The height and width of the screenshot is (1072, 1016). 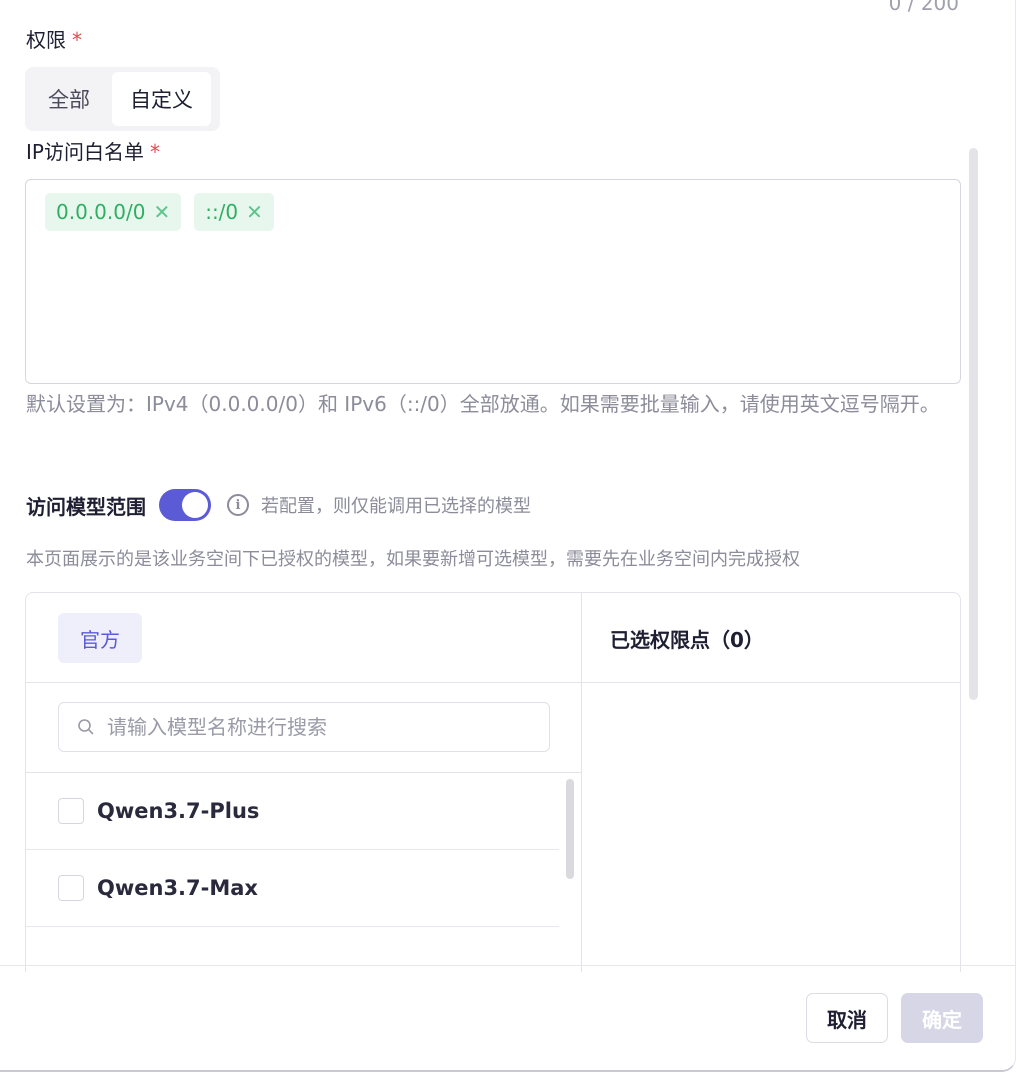 I want to click on ip-tag-text: 0.0.0.0/0, so click(x=101, y=212).